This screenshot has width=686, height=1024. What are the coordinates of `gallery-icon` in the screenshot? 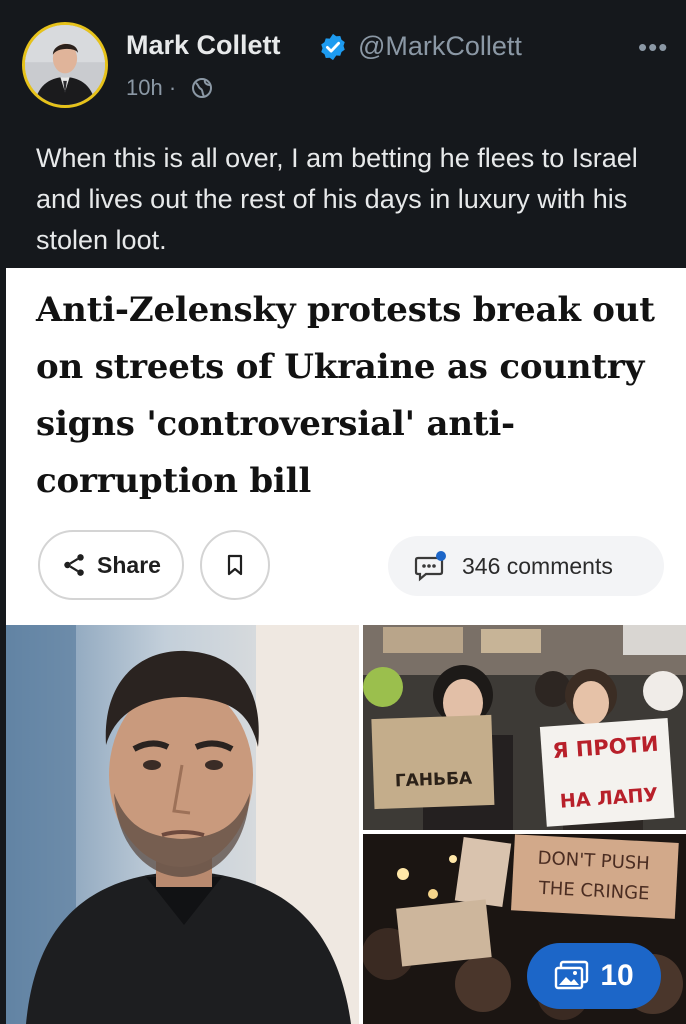 It's located at (572, 975).